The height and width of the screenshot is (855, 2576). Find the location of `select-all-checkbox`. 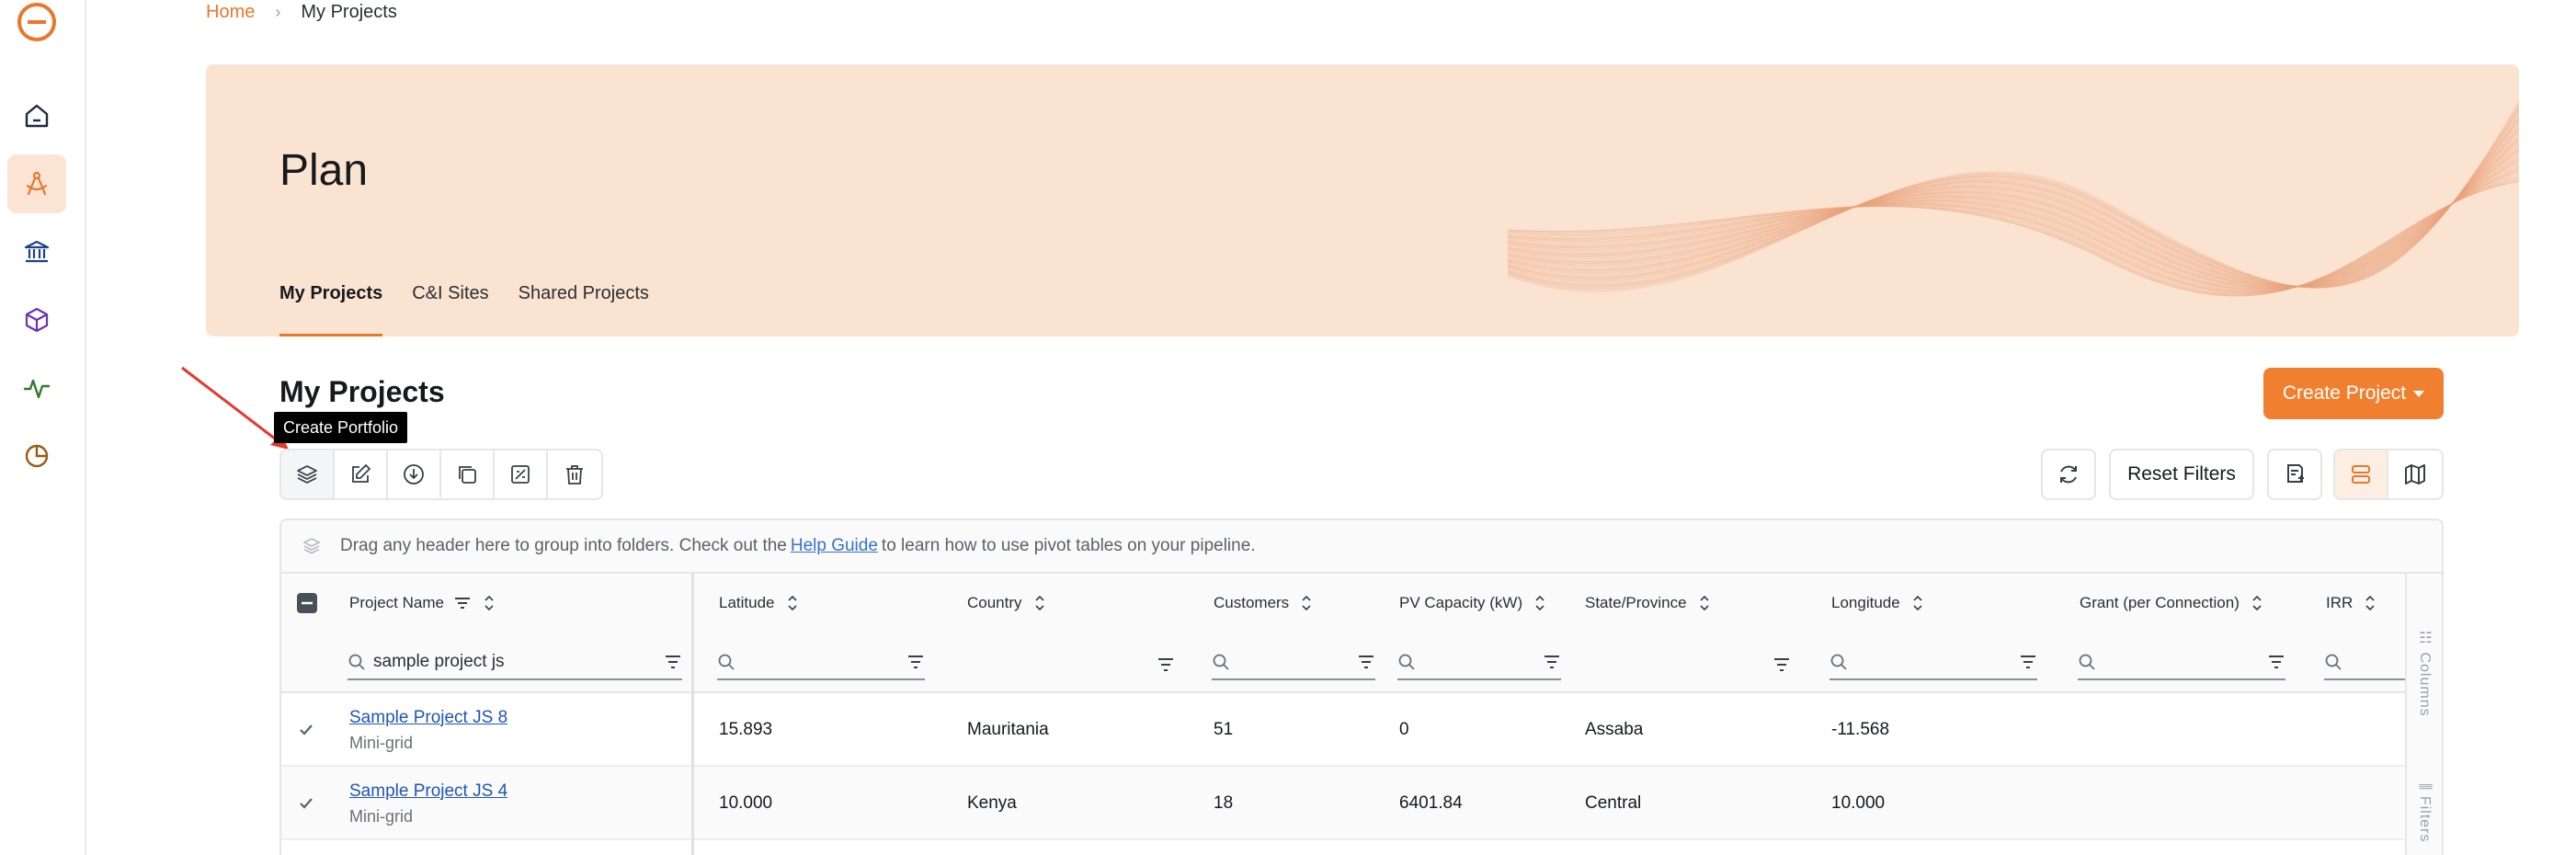

select-all-checkbox is located at coordinates (307, 603).